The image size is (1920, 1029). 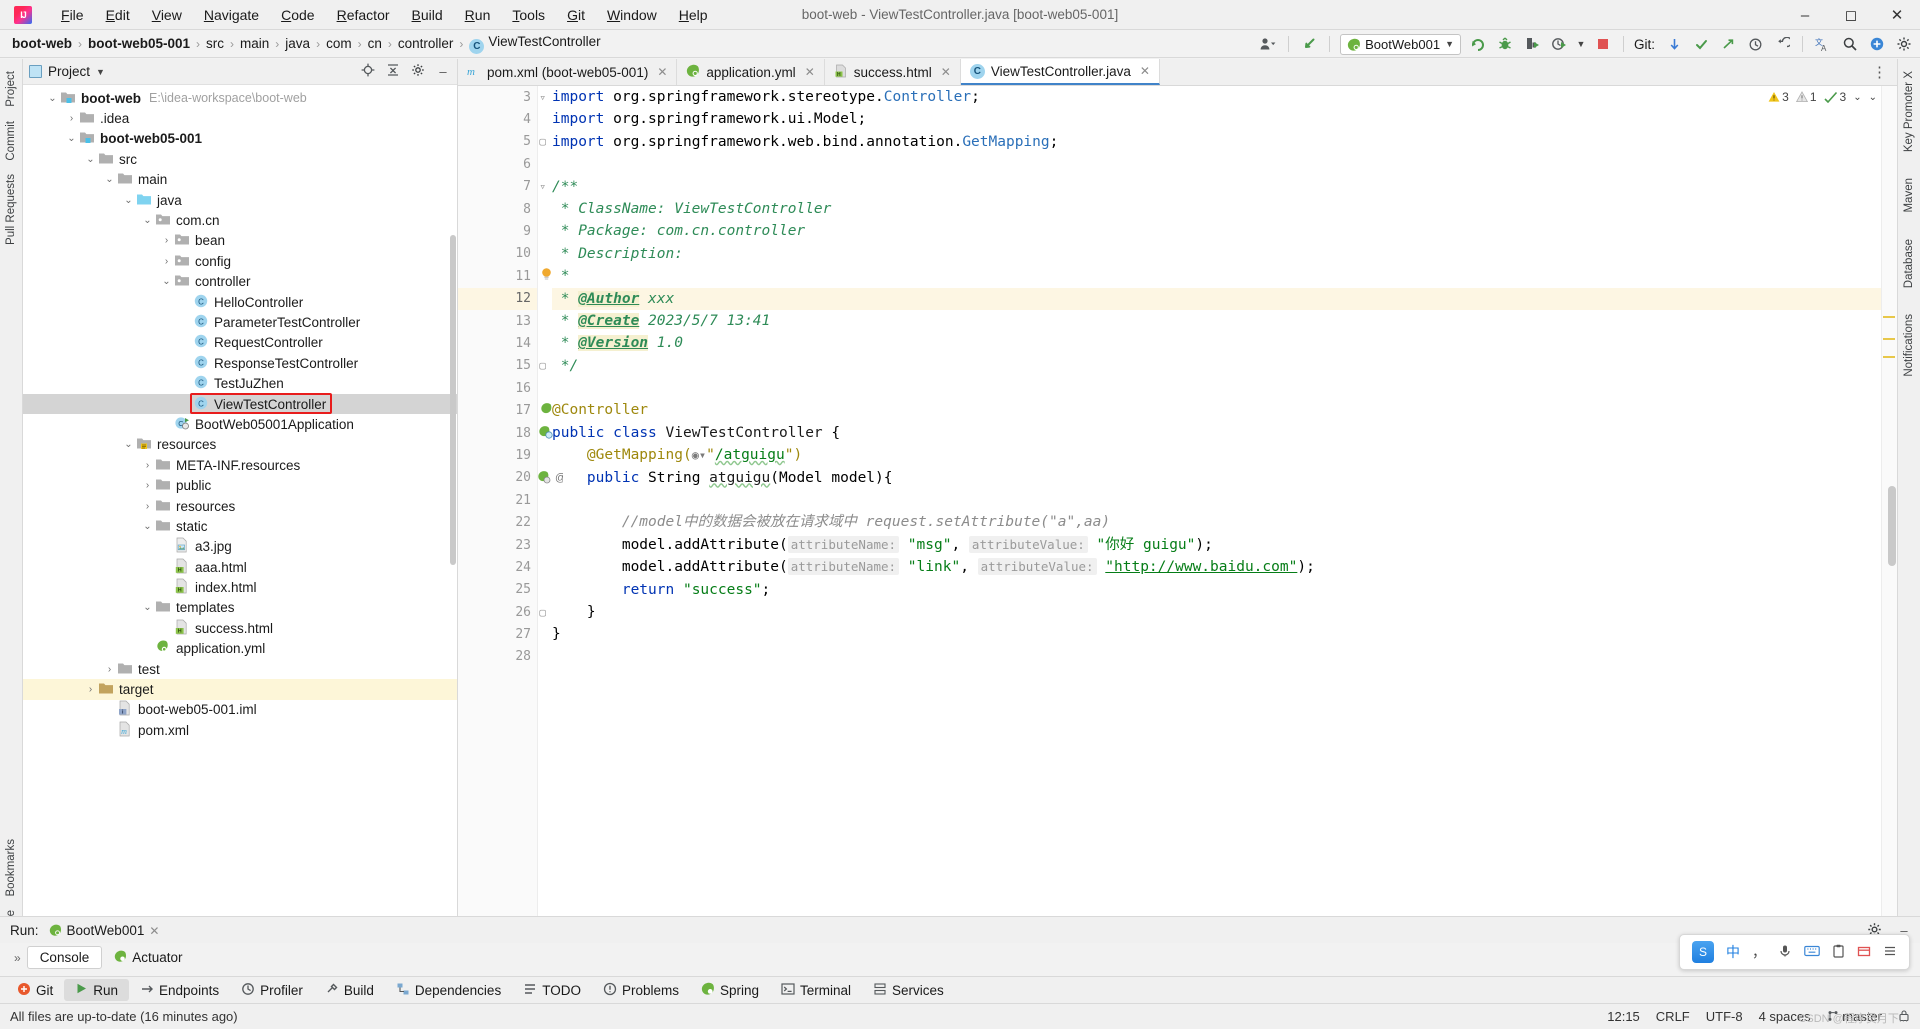 I want to click on menu-file: File, so click(x=72, y=15).